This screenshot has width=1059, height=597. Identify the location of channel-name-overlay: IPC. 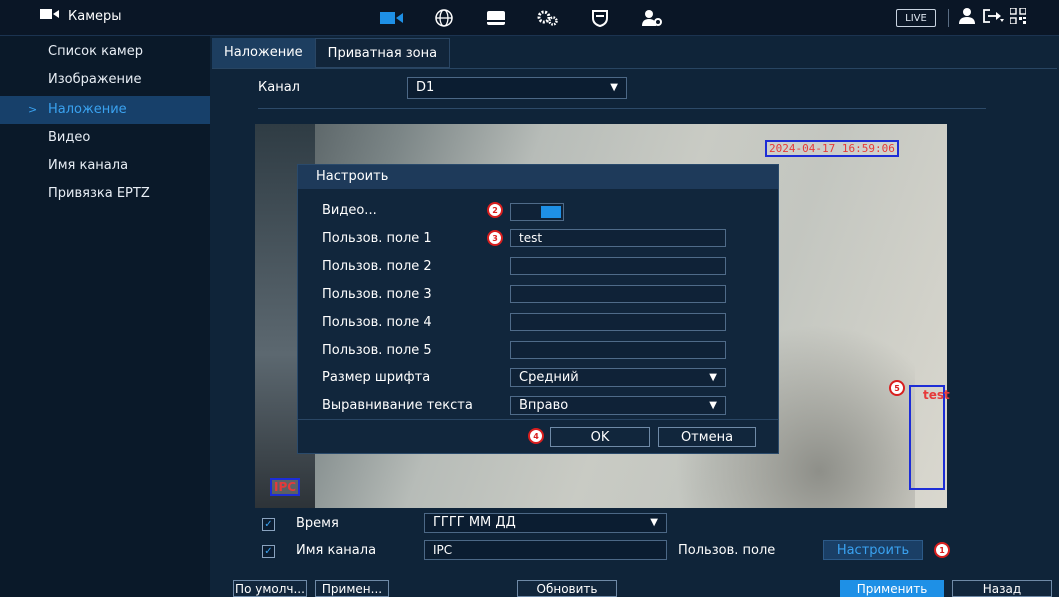
(285, 487).